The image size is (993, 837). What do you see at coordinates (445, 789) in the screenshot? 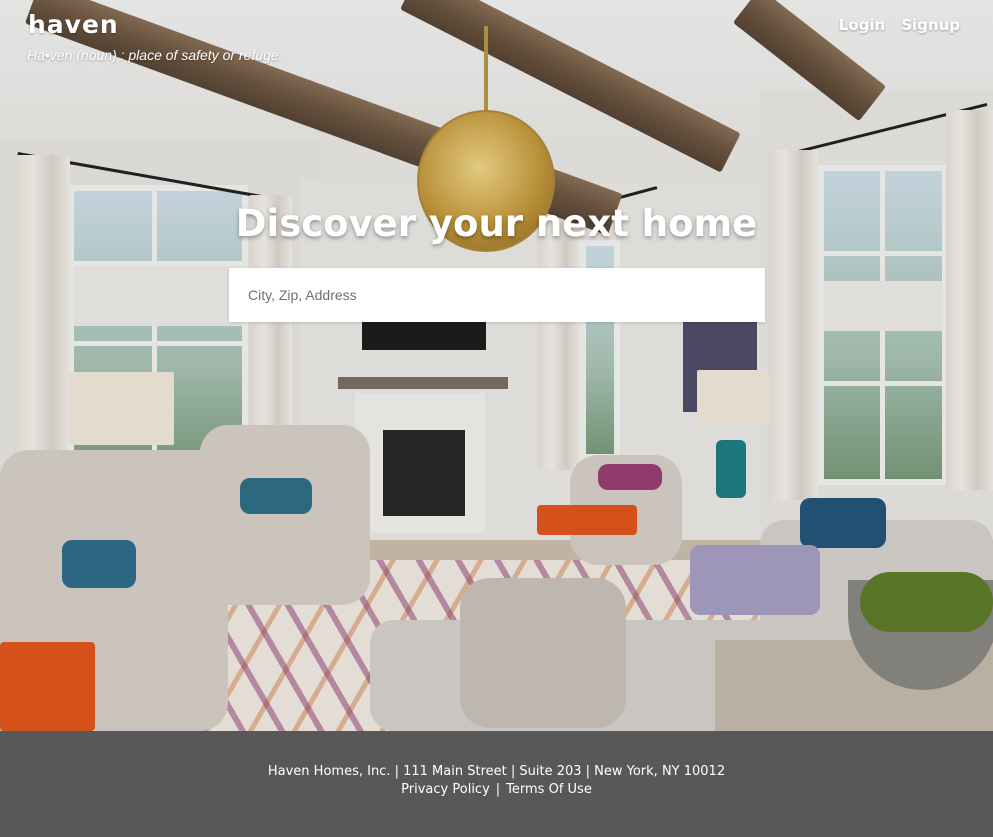
I see `privacy-policy-link: Privacy Policy` at bounding box center [445, 789].